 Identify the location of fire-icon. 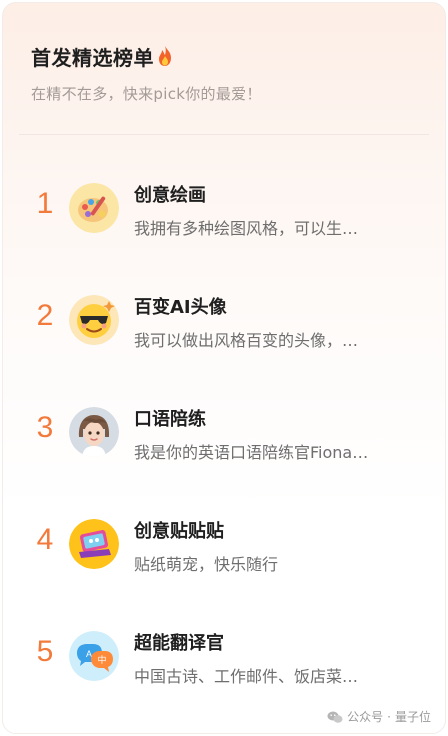
(165, 56).